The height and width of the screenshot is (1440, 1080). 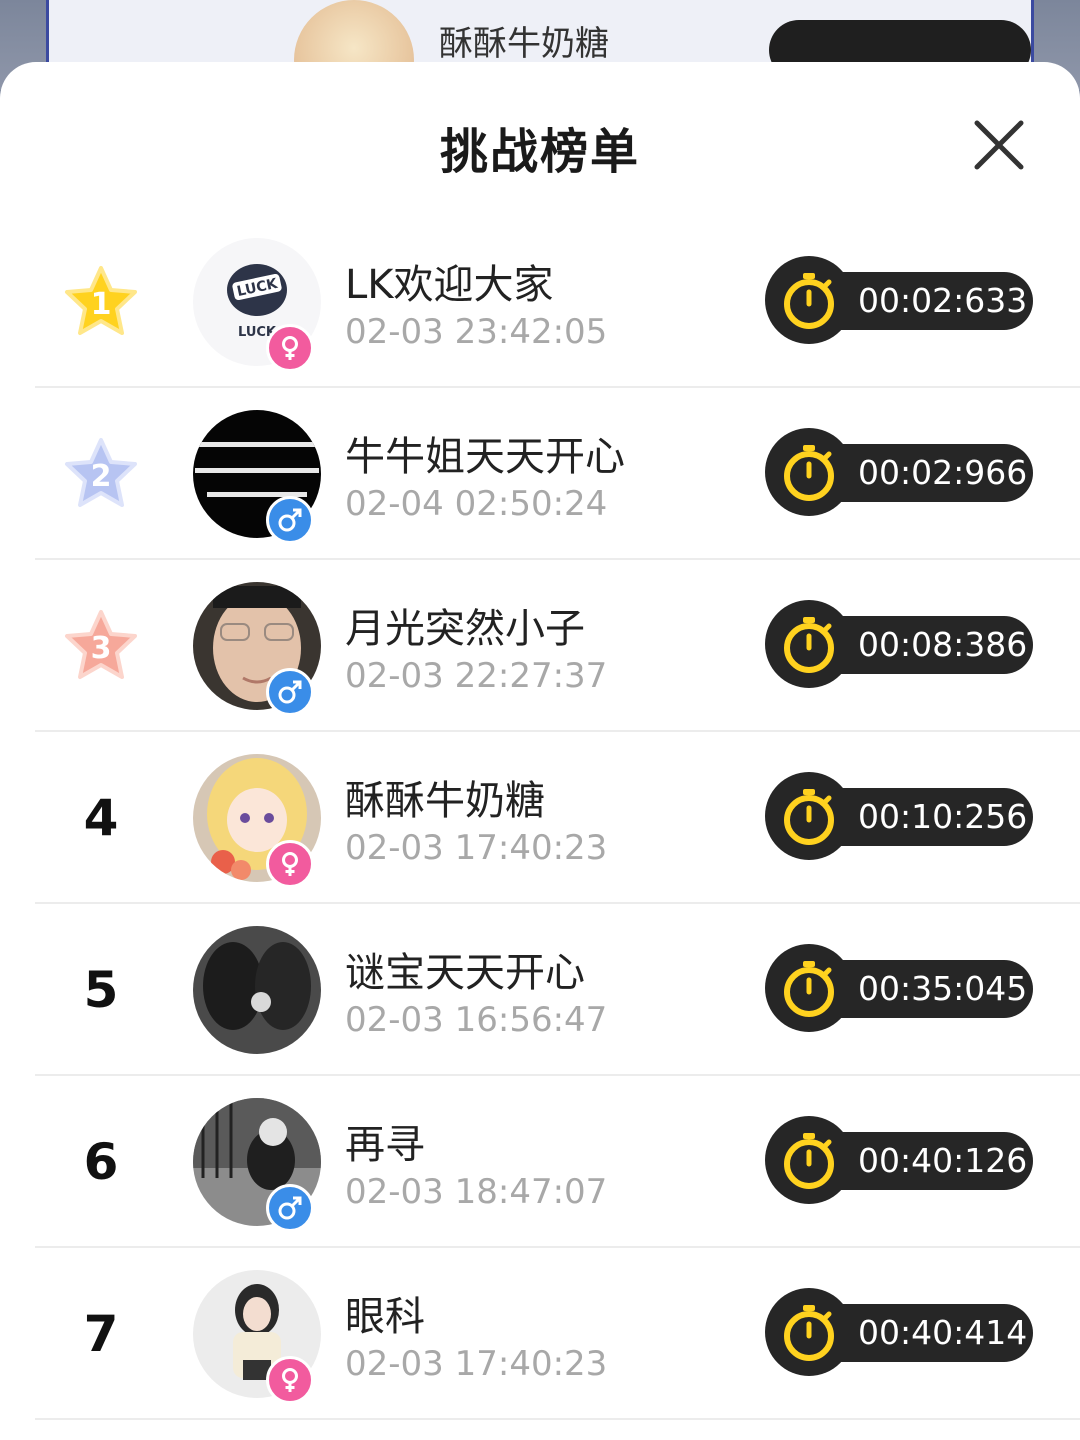 I want to click on sheet-title: 挑战榜单, so click(x=539, y=152).